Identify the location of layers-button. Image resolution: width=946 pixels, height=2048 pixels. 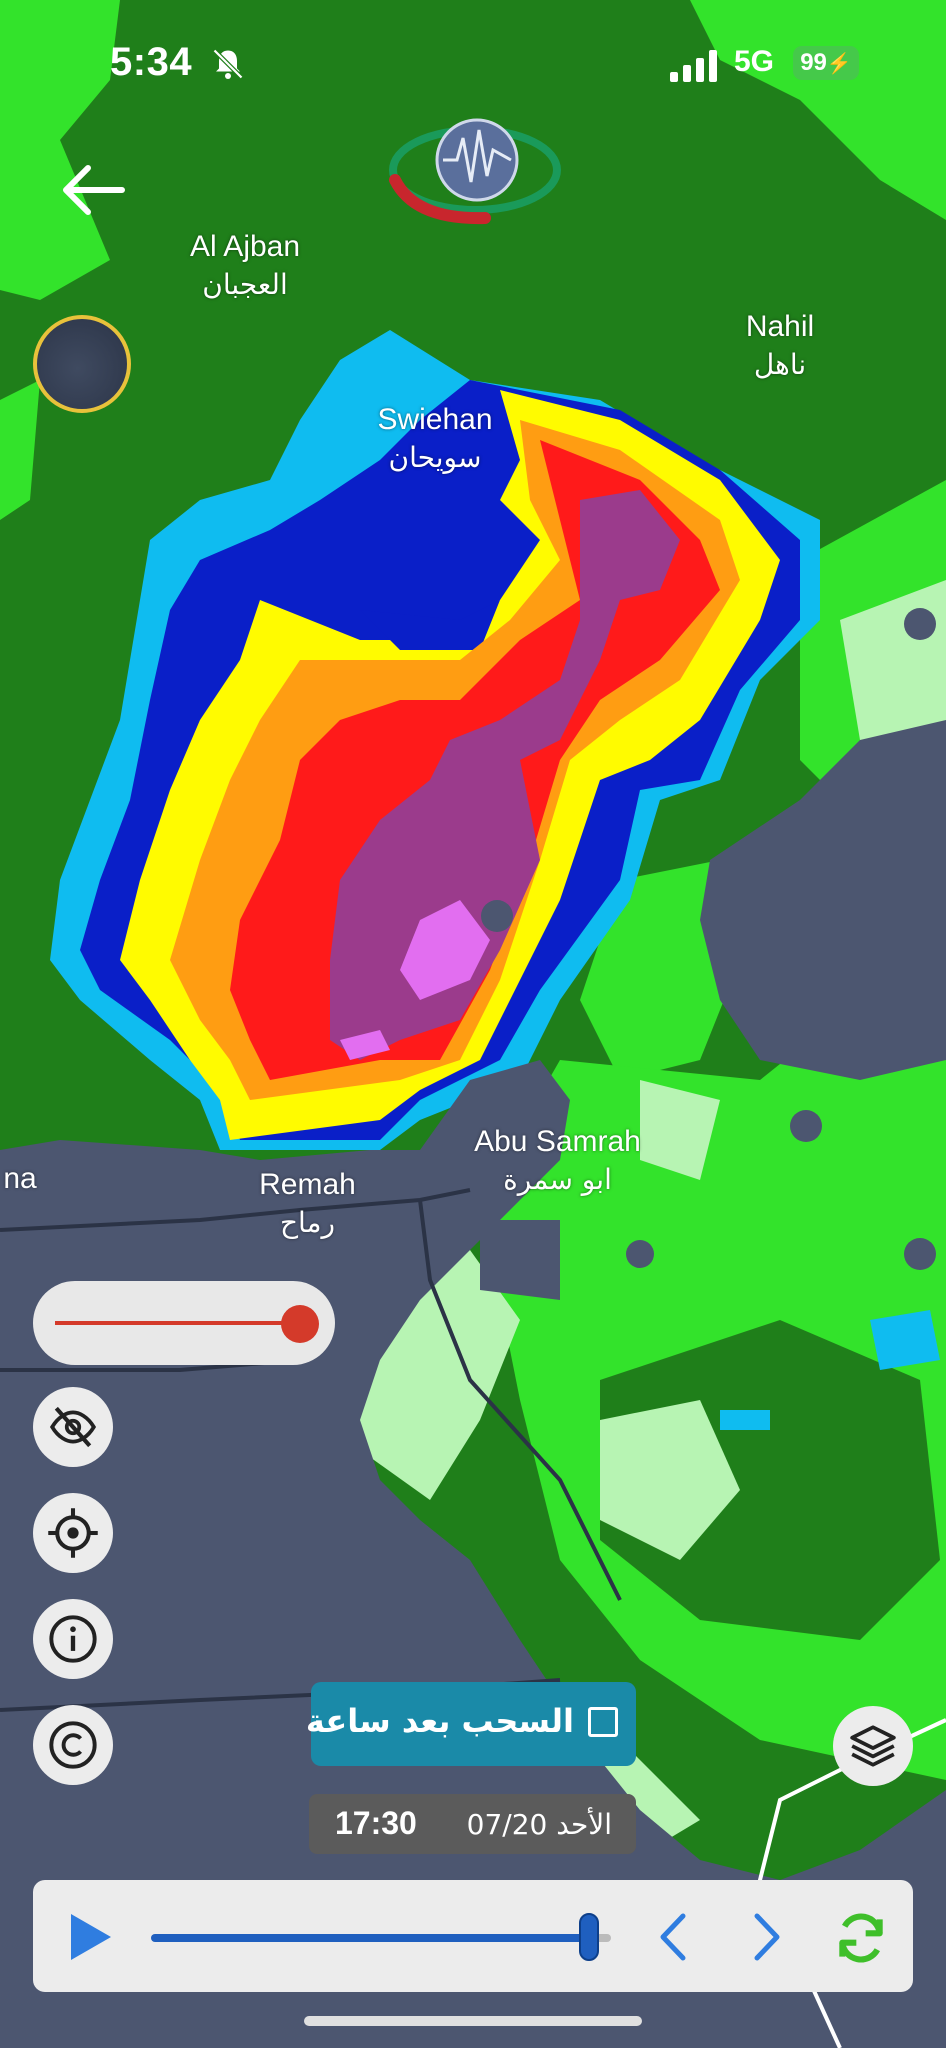
(873, 1746).